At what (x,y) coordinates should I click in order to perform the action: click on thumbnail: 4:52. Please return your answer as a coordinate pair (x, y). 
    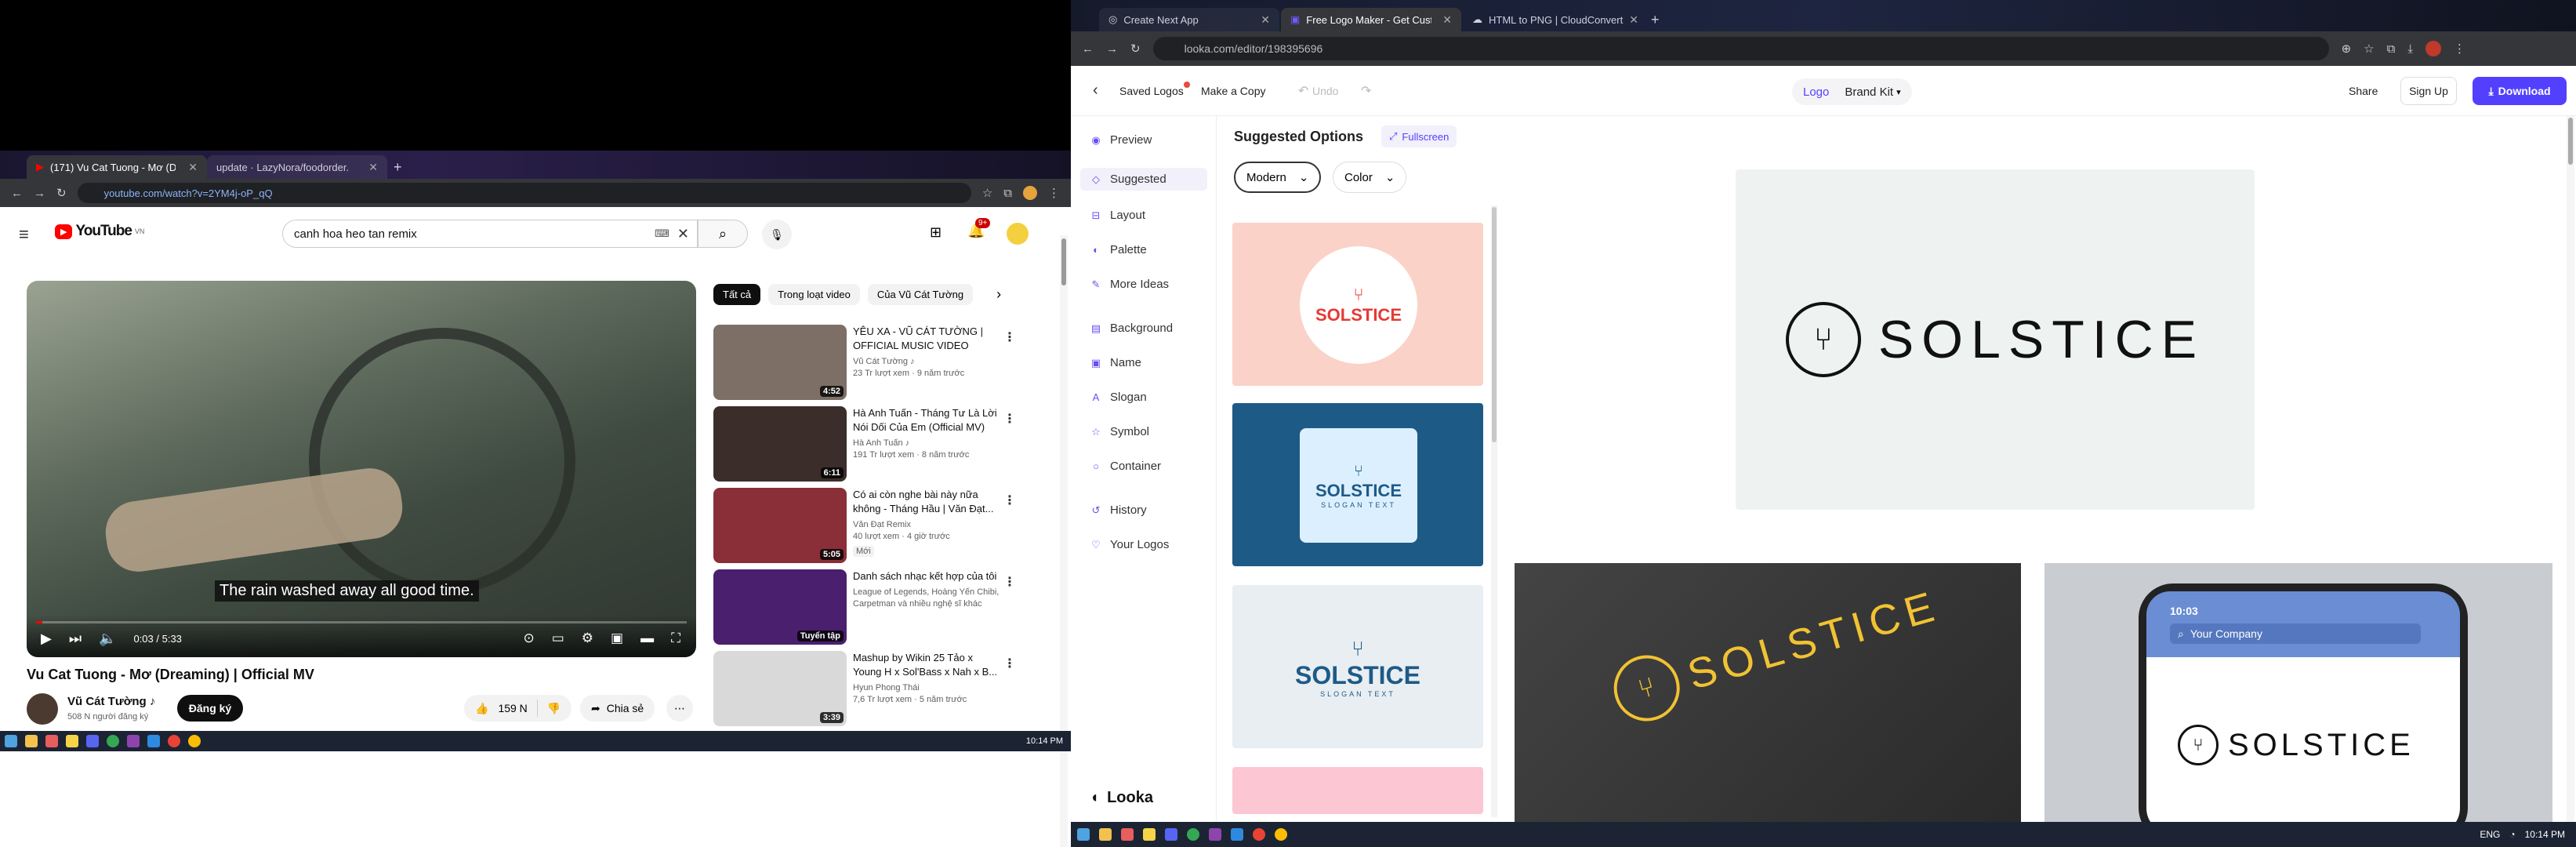
    Looking at the image, I should click on (780, 362).